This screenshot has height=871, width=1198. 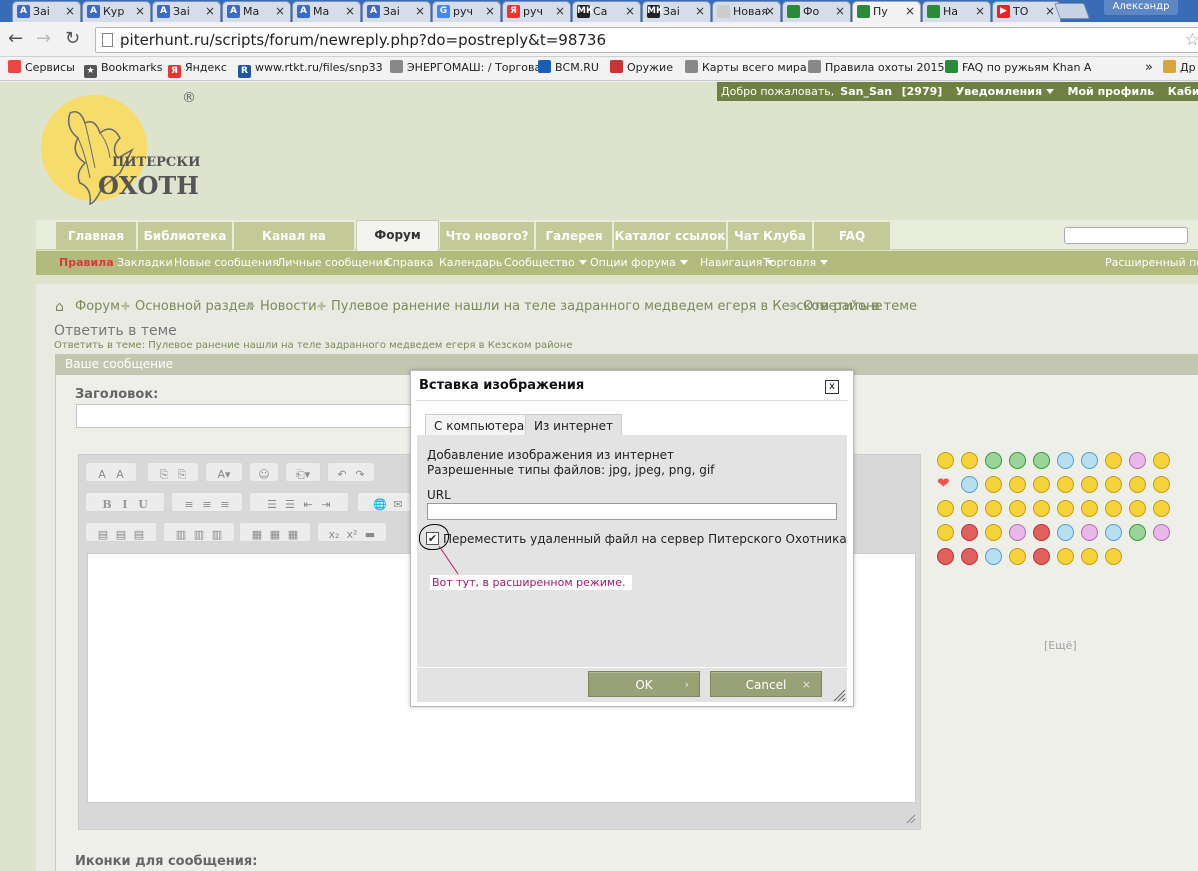 I want to click on subnav-link: Справка, so click(x=409, y=263).